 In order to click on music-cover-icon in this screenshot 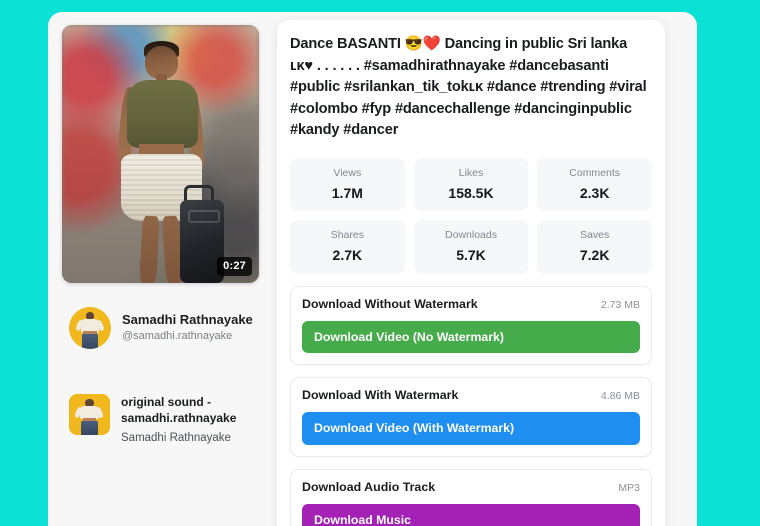, I will do `click(89, 414)`.